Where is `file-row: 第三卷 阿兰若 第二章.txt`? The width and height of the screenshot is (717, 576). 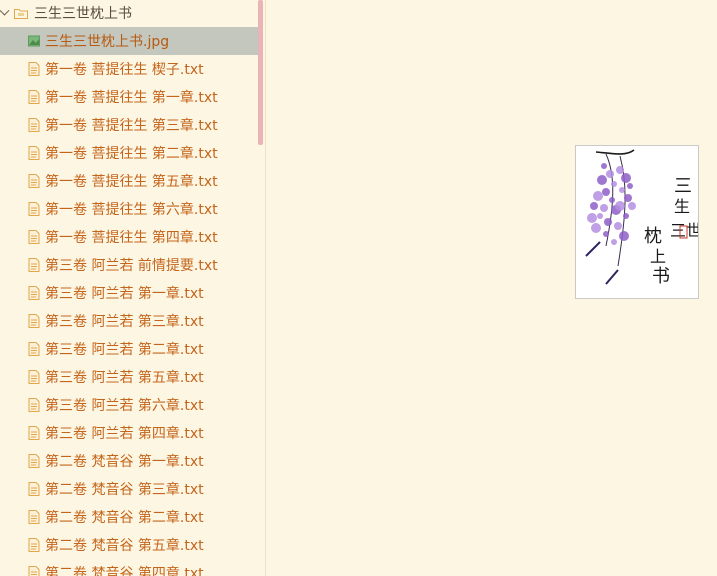 file-row: 第三卷 阿兰若 第二章.txt is located at coordinates (129, 349).